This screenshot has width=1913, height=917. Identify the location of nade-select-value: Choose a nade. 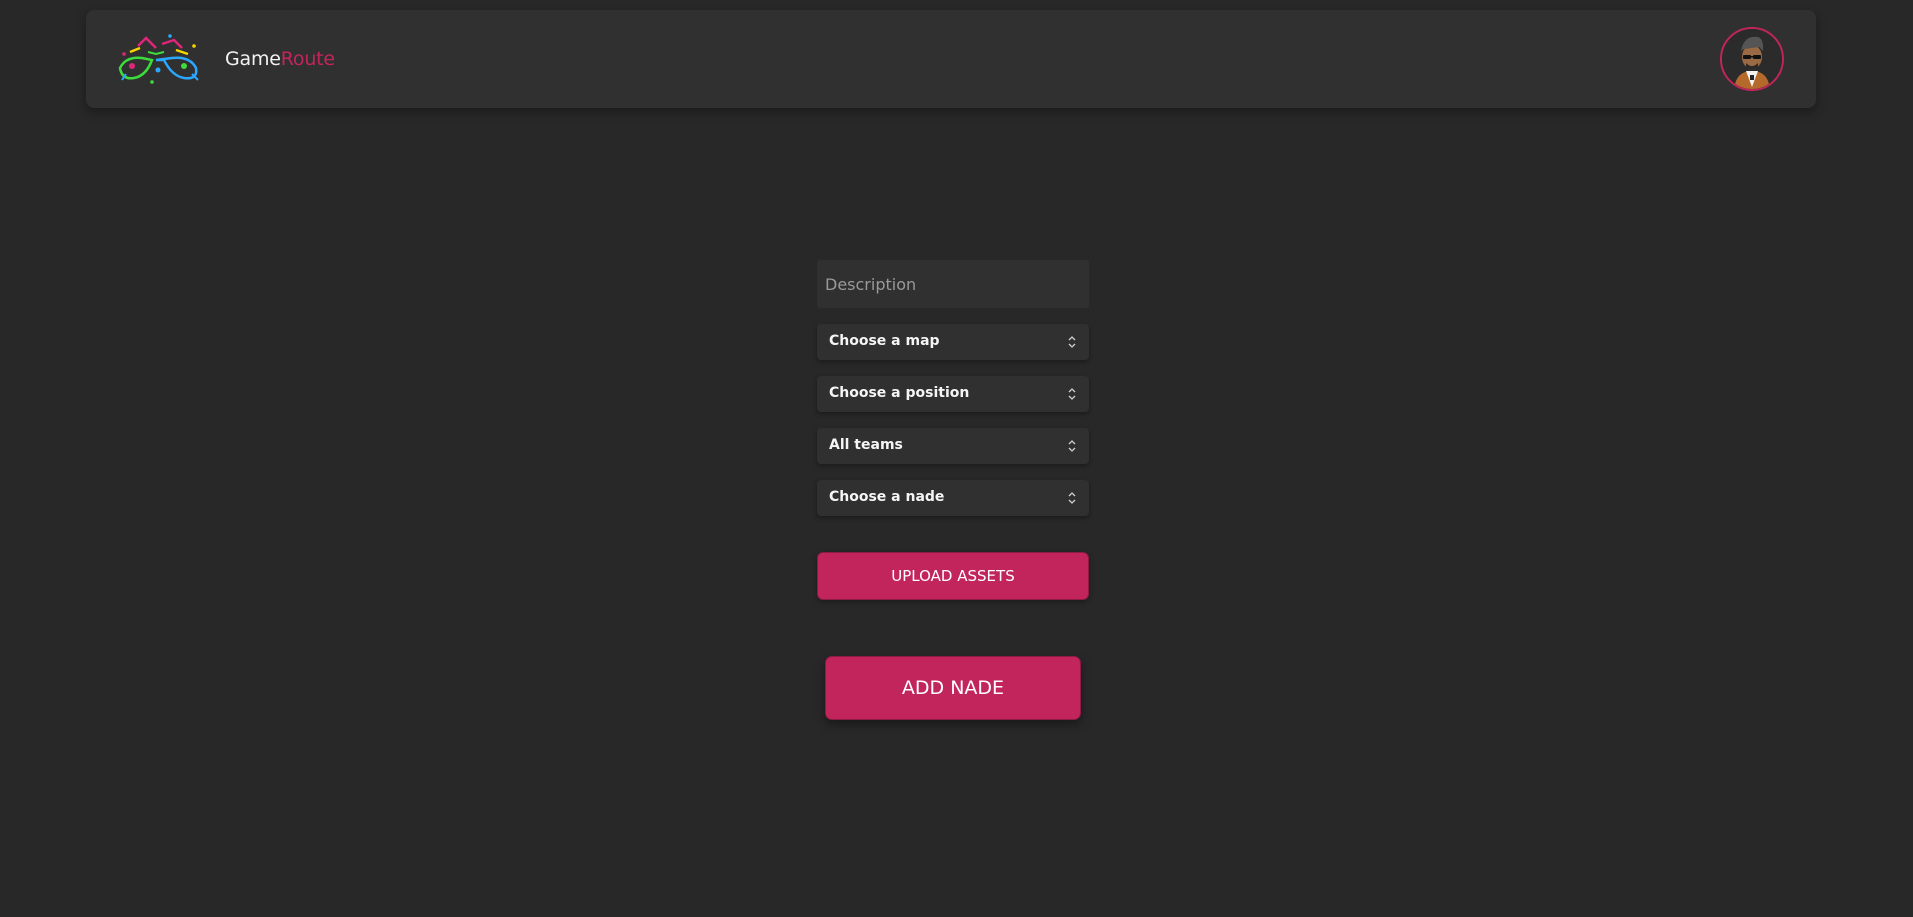
(887, 497).